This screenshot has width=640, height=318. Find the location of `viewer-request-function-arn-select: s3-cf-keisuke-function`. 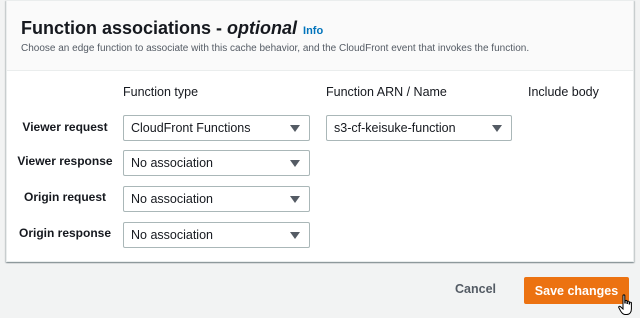

viewer-request-function-arn-select: s3-cf-keisuke-function is located at coordinates (419, 128).